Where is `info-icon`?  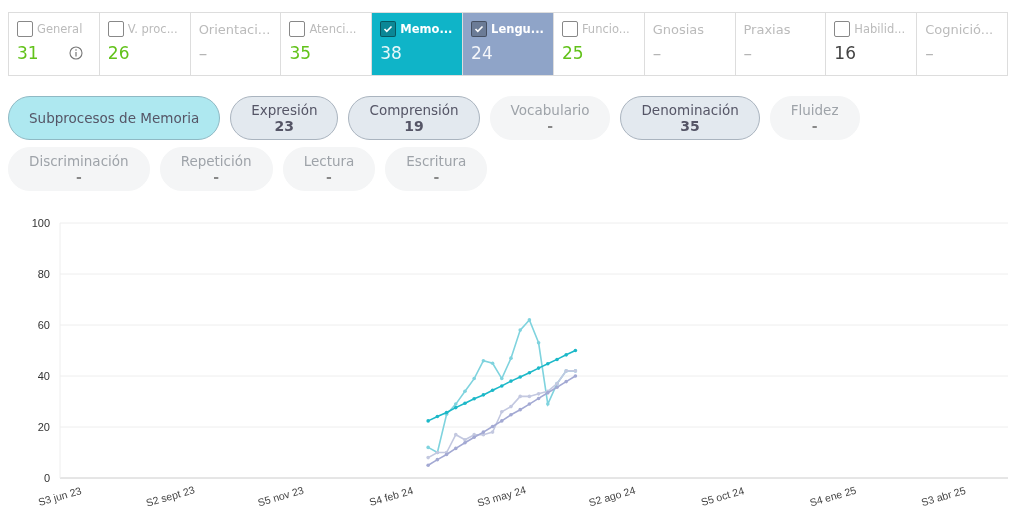
info-icon is located at coordinates (75, 53).